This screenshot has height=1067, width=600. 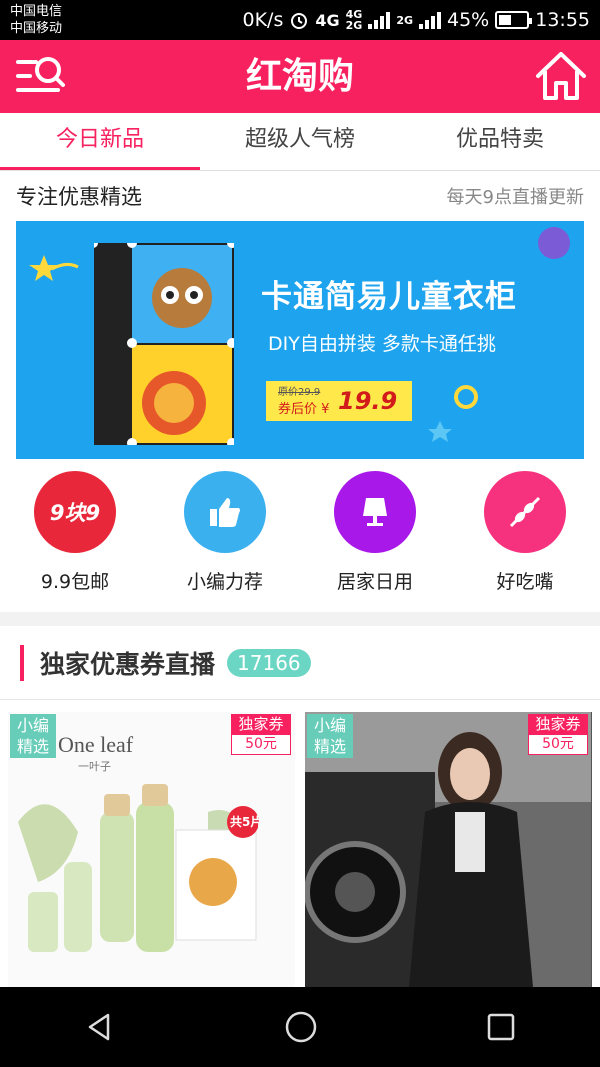 What do you see at coordinates (417, 20) in the screenshot?
I see `status-icons: 0K/s 4G 4G 2G 2G 45% 13:55` at bounding box center [417, 20].